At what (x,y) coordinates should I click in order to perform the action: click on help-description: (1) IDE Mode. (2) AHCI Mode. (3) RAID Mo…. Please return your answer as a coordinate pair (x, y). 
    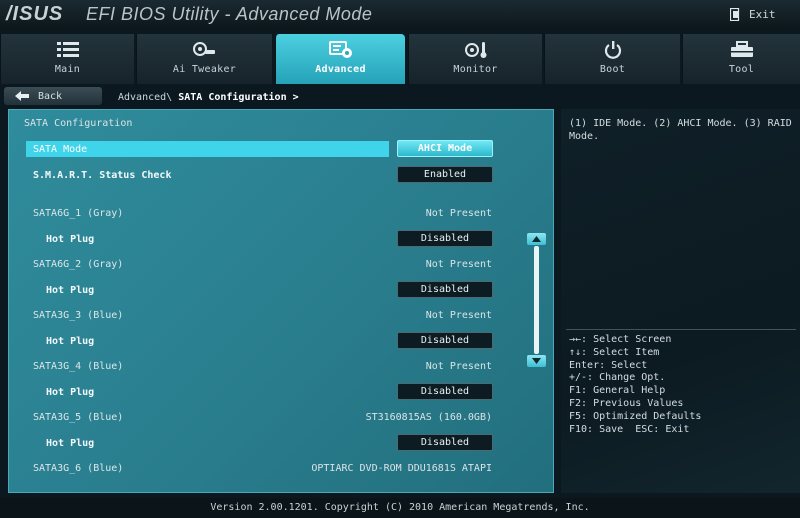
    Looking at the image, I should click on (680, 130).